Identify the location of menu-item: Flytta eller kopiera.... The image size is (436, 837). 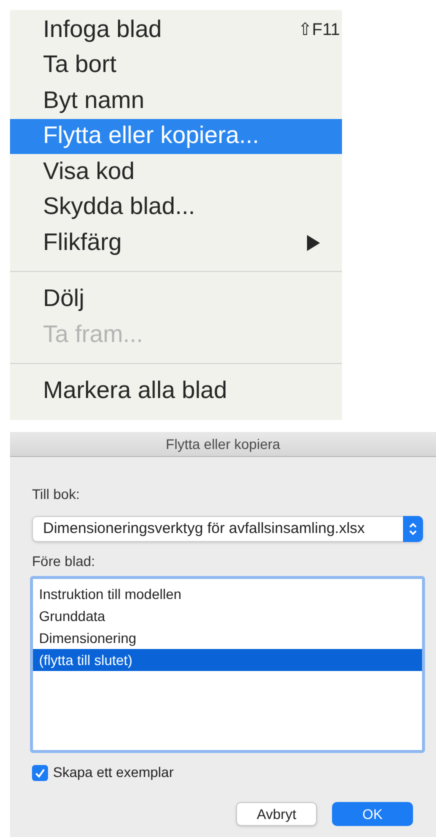
(176, 136).